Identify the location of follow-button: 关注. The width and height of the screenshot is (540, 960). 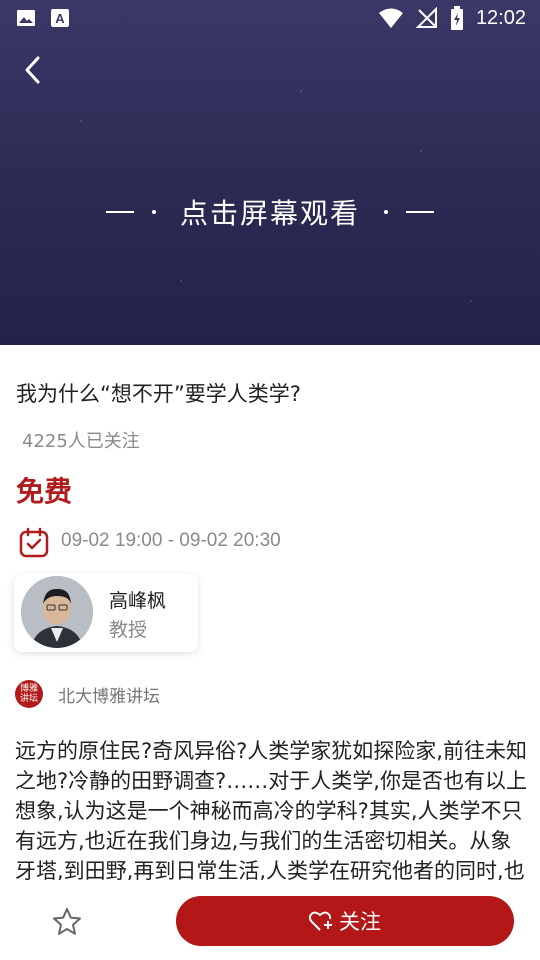
(345, 921).